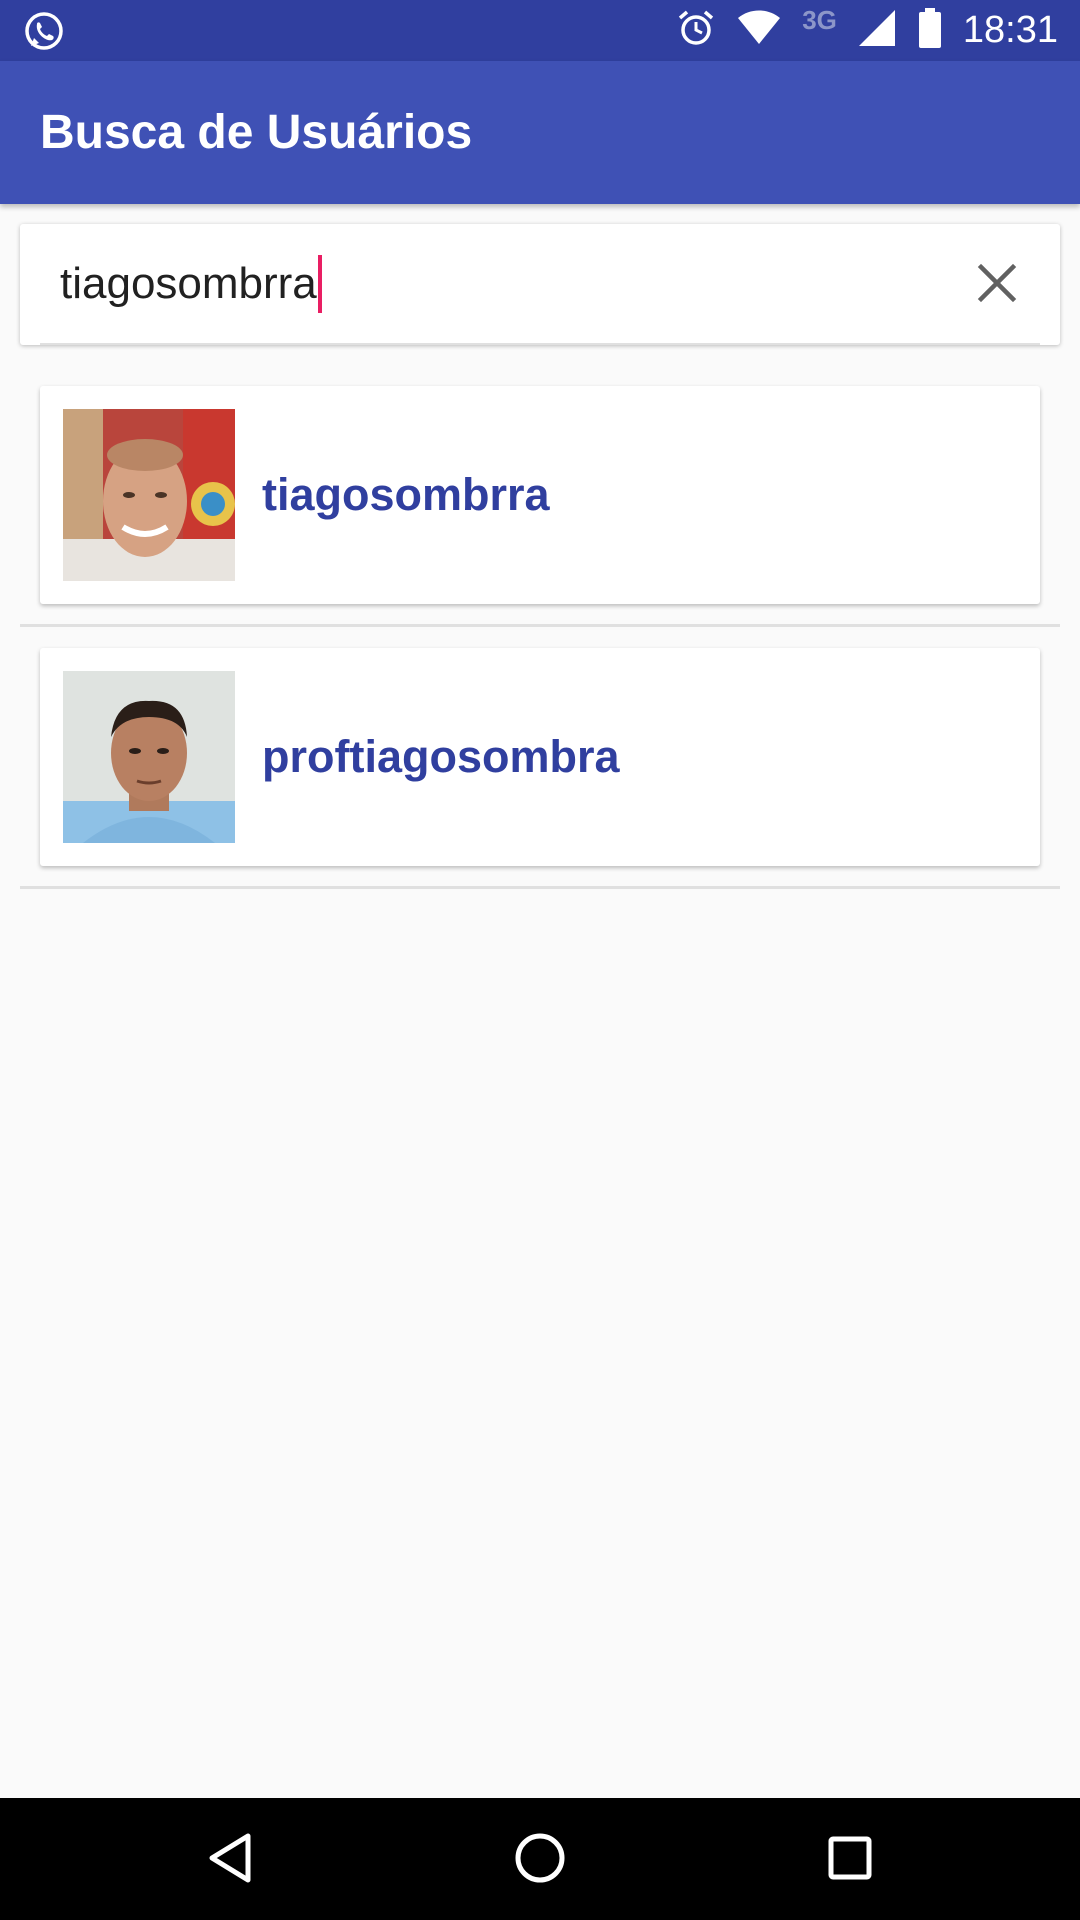  I want to click on search-input: tiagosombrra, so click(500, 284).